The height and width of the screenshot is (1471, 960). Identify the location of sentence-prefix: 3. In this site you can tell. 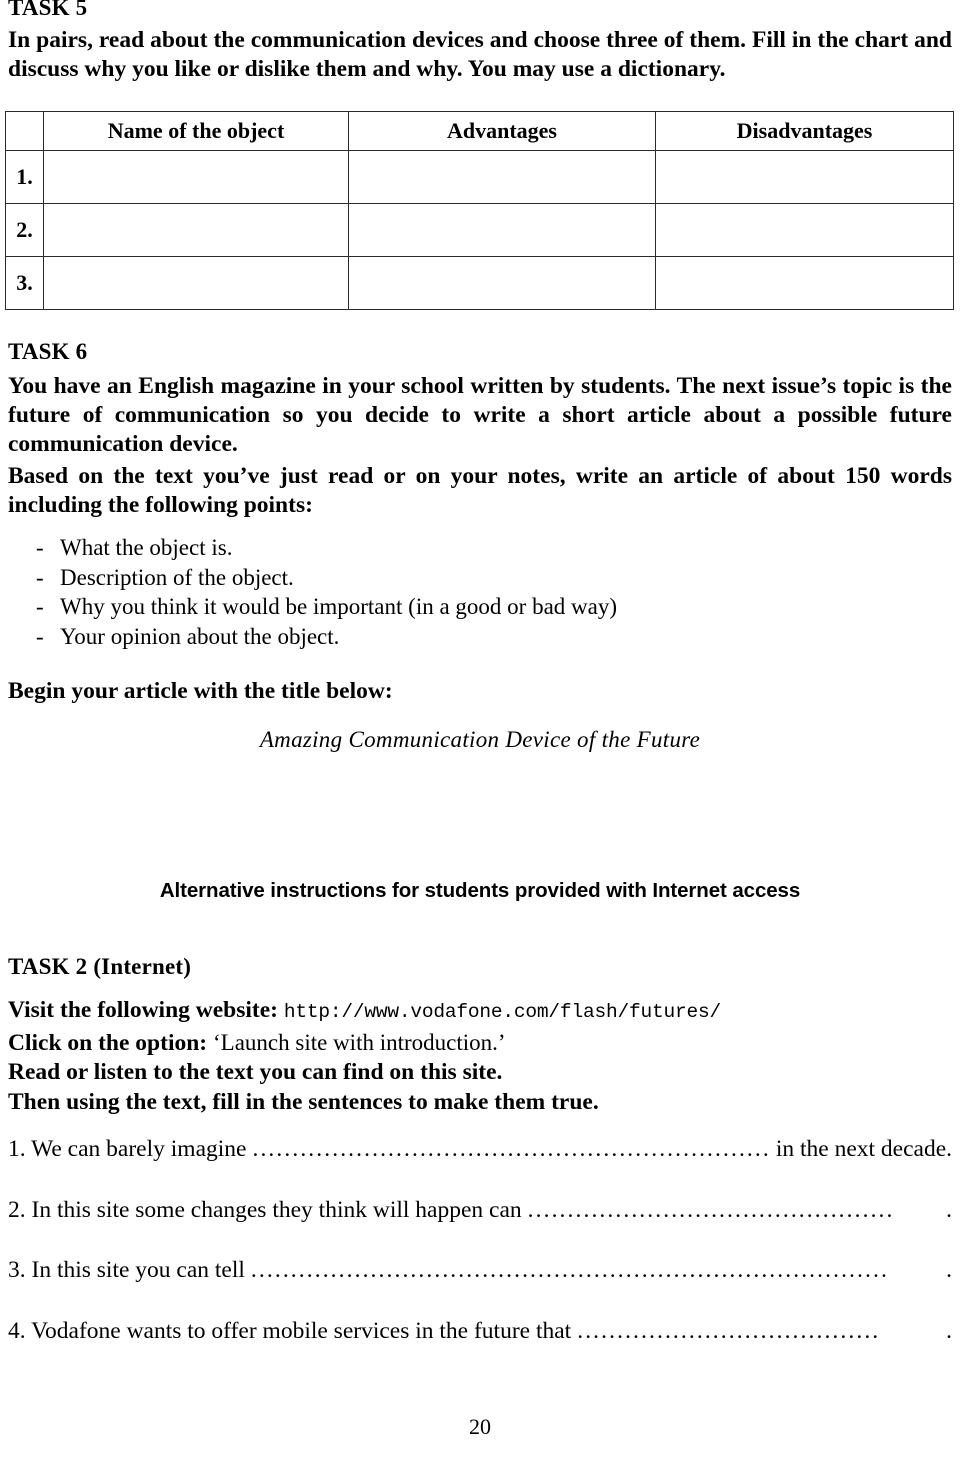
(126, 1270).